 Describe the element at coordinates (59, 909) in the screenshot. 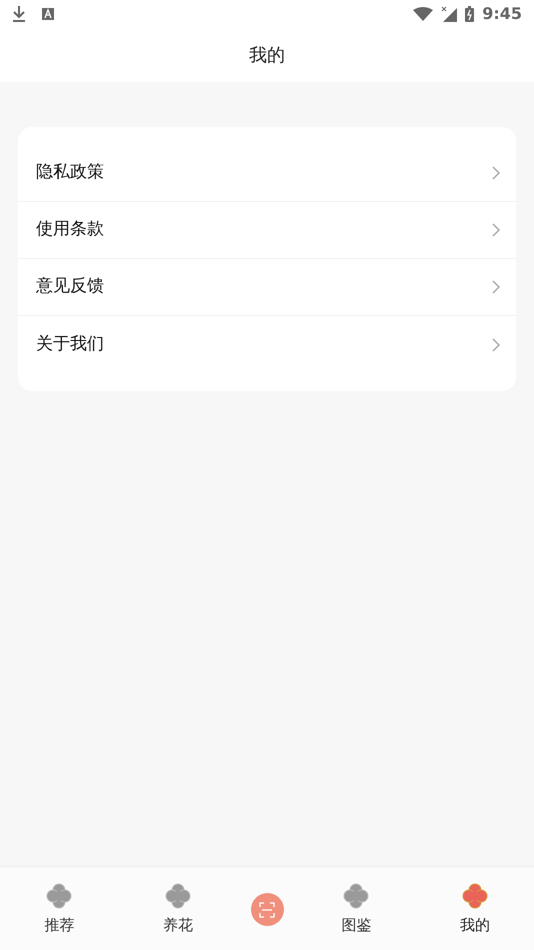

I see `tab-item: 推荐` at that location.